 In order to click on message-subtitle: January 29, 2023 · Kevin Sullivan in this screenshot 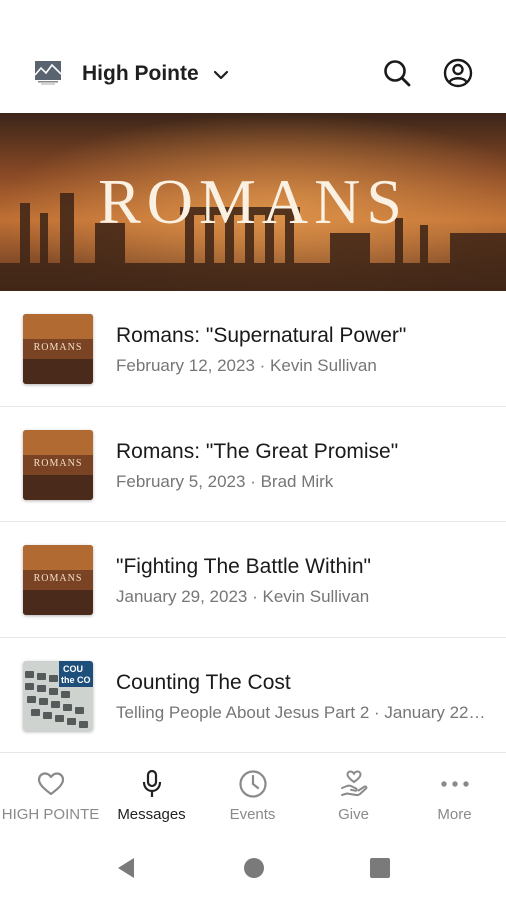, I will do `click(243, 596)`.